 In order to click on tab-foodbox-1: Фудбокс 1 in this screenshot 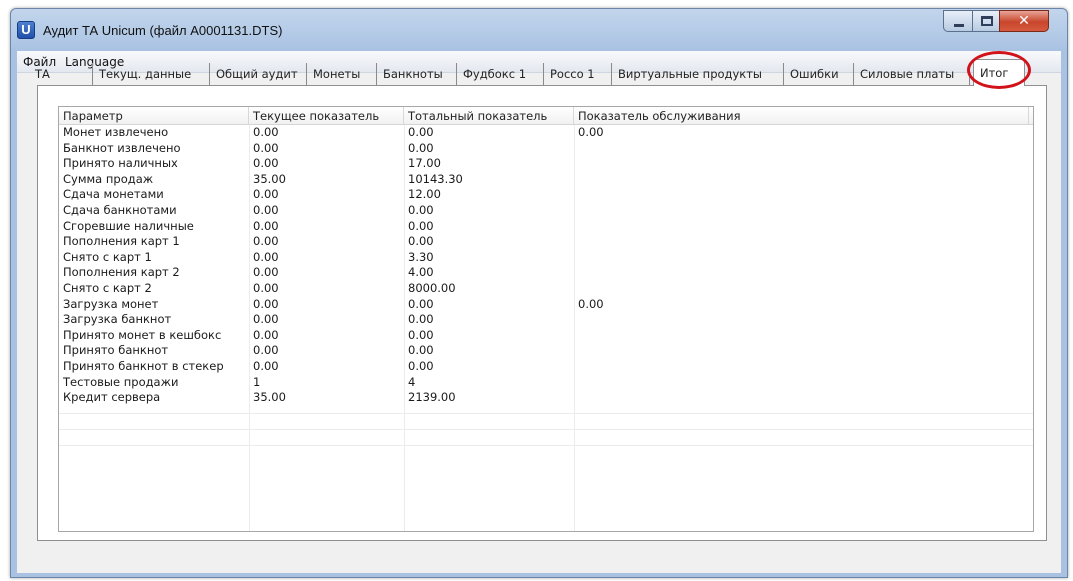, I will do `click(500, 74)`.